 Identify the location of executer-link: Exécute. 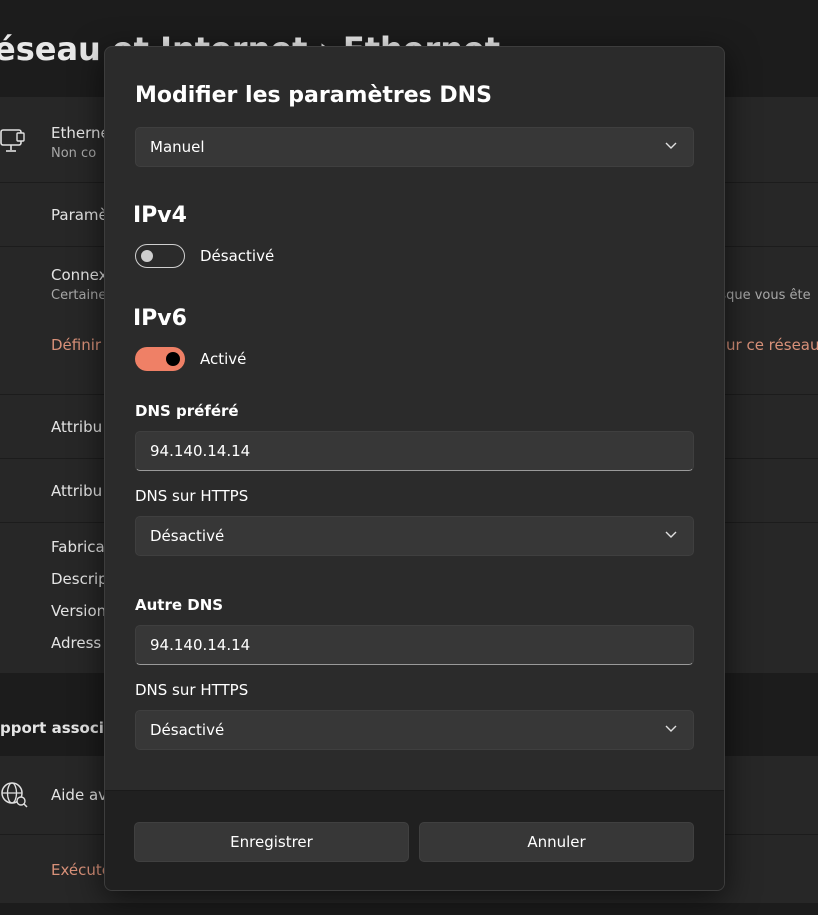
(81, 870).